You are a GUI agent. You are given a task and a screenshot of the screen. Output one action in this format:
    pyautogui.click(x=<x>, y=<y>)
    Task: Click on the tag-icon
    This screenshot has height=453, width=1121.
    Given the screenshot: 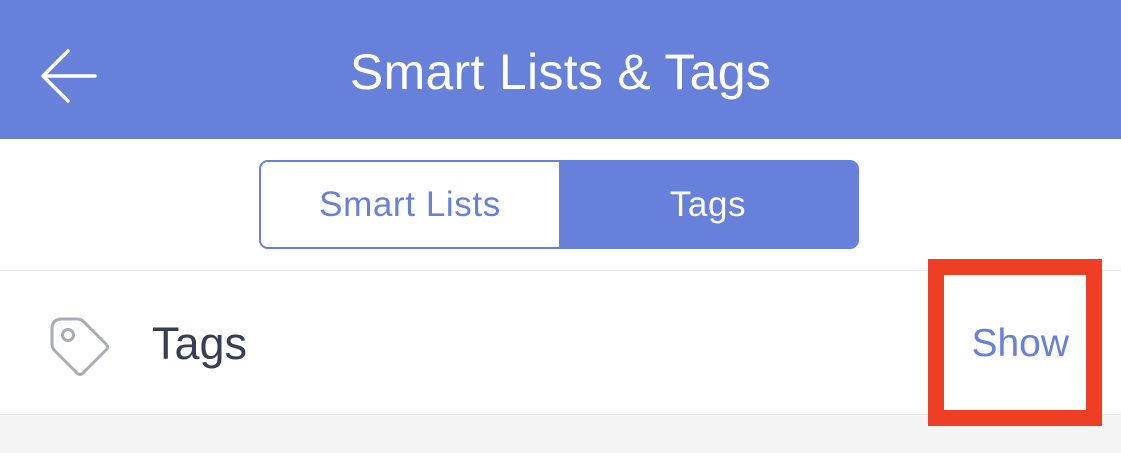 What is the action you would take?
    pyautogui.click(x=79, y=346)
    